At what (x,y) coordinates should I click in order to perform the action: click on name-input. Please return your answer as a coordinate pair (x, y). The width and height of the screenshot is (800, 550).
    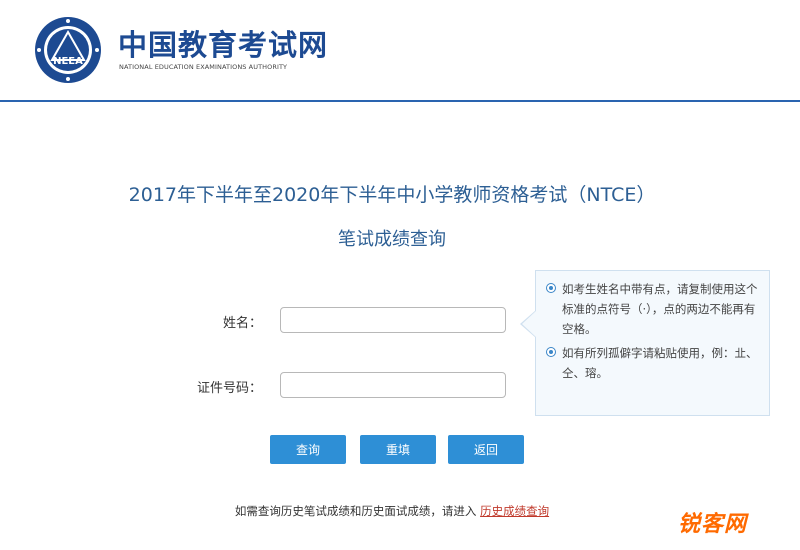
    Looking at the image, I should click on (393, 320).